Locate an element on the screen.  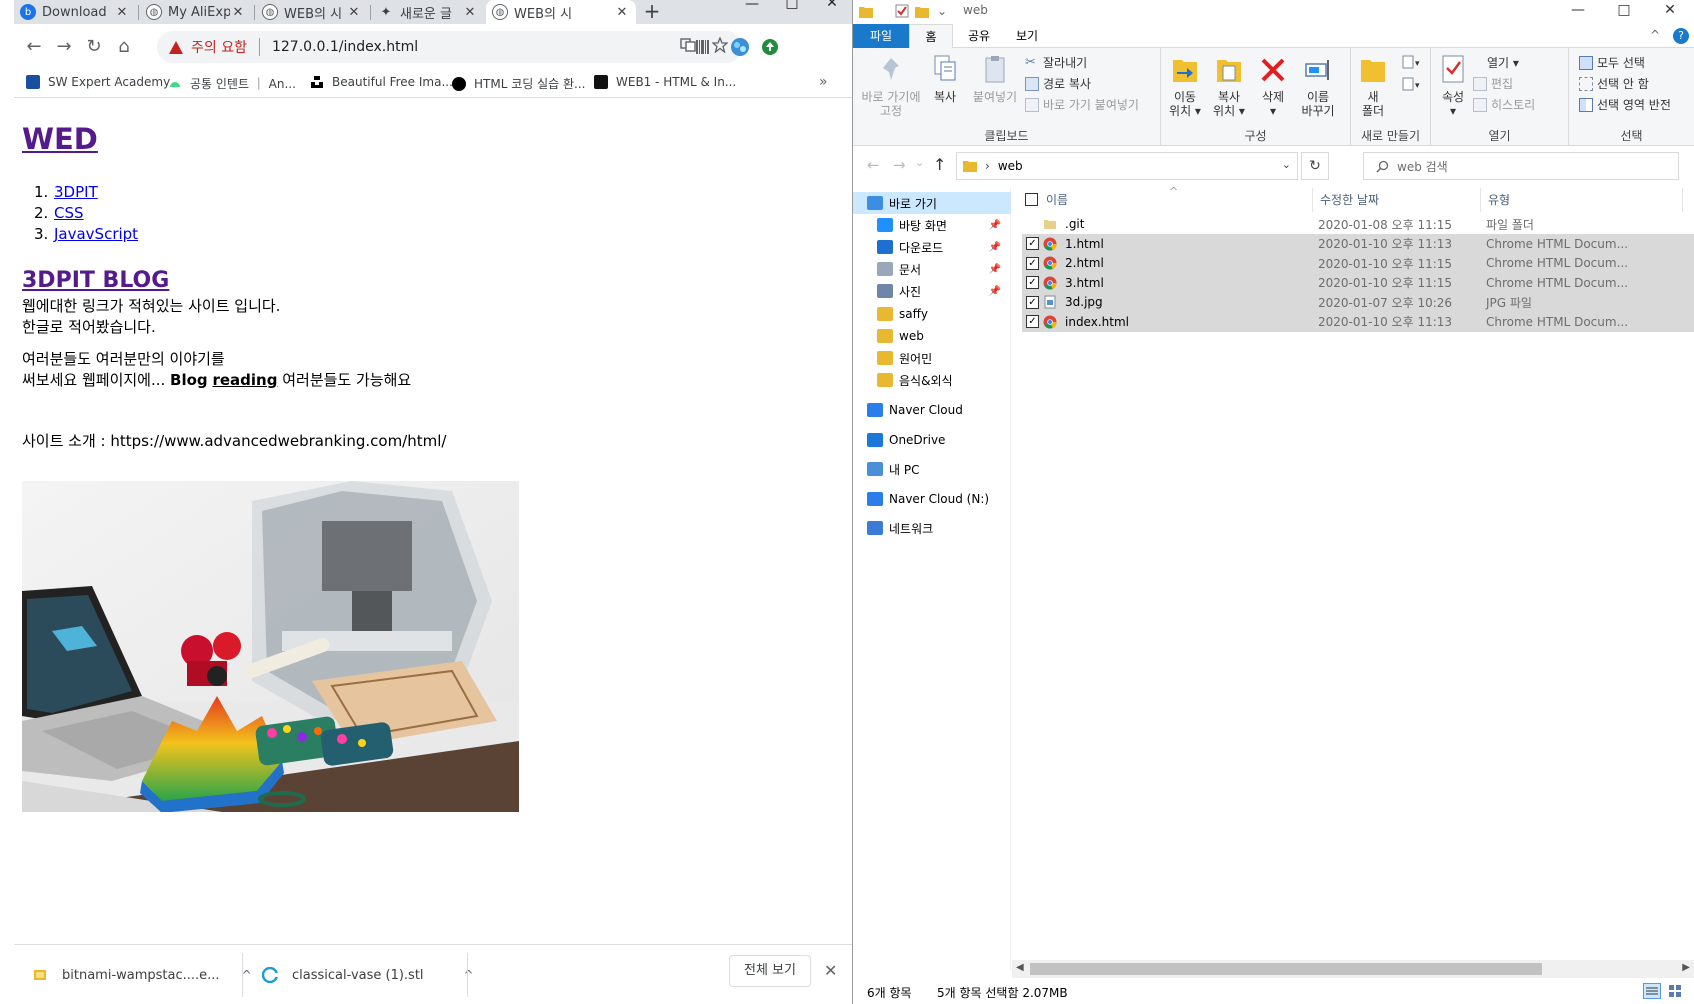
collapse-ribbon-icon: ^ is located at coordinates (1655, 35).